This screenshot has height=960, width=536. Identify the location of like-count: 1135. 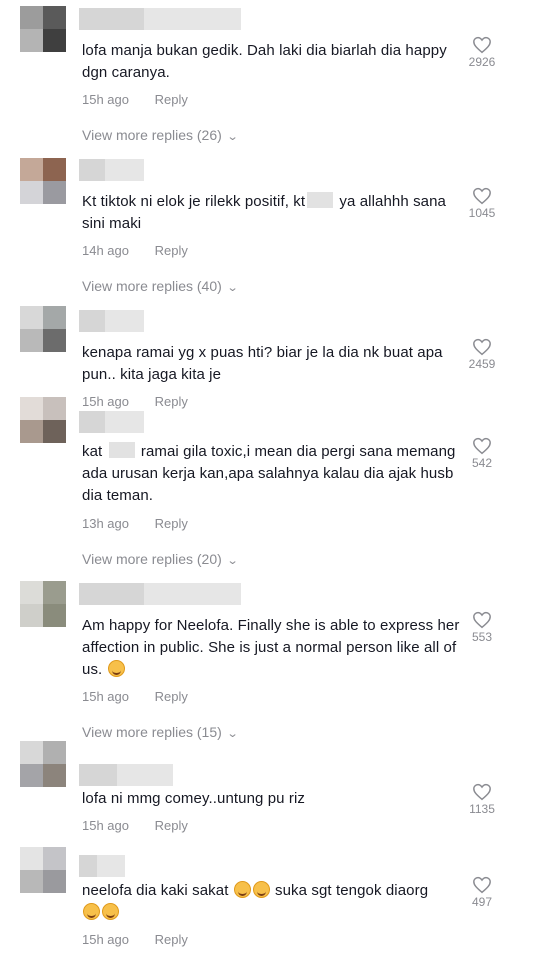
(482, 809).